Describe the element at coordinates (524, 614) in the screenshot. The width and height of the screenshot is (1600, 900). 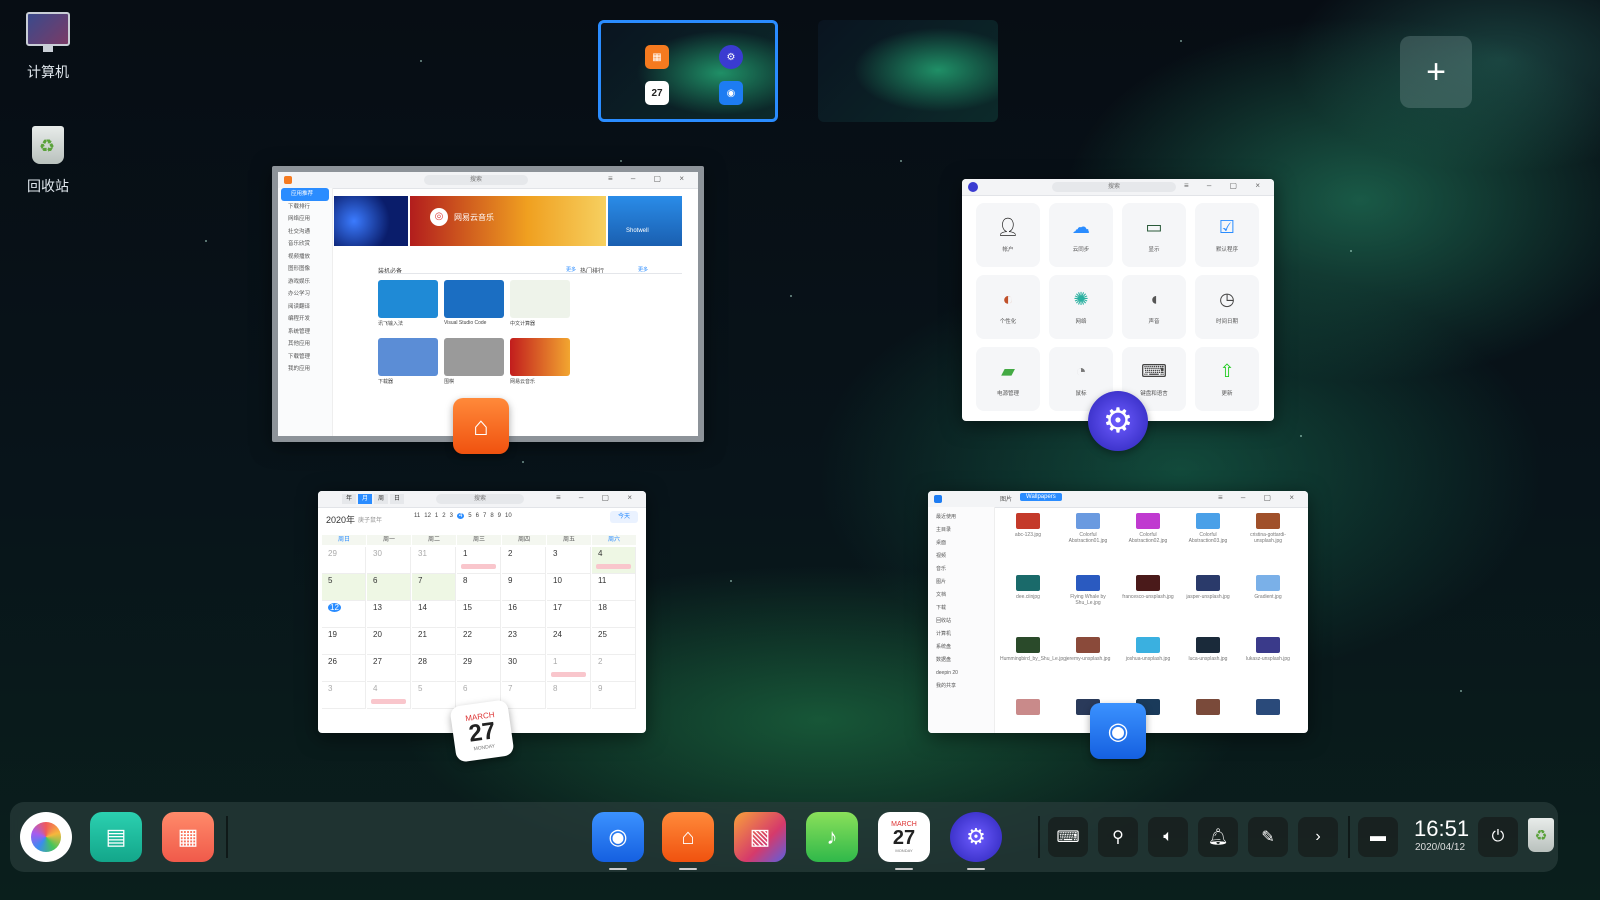
I see `calendar-day-cell: 16` at that location.